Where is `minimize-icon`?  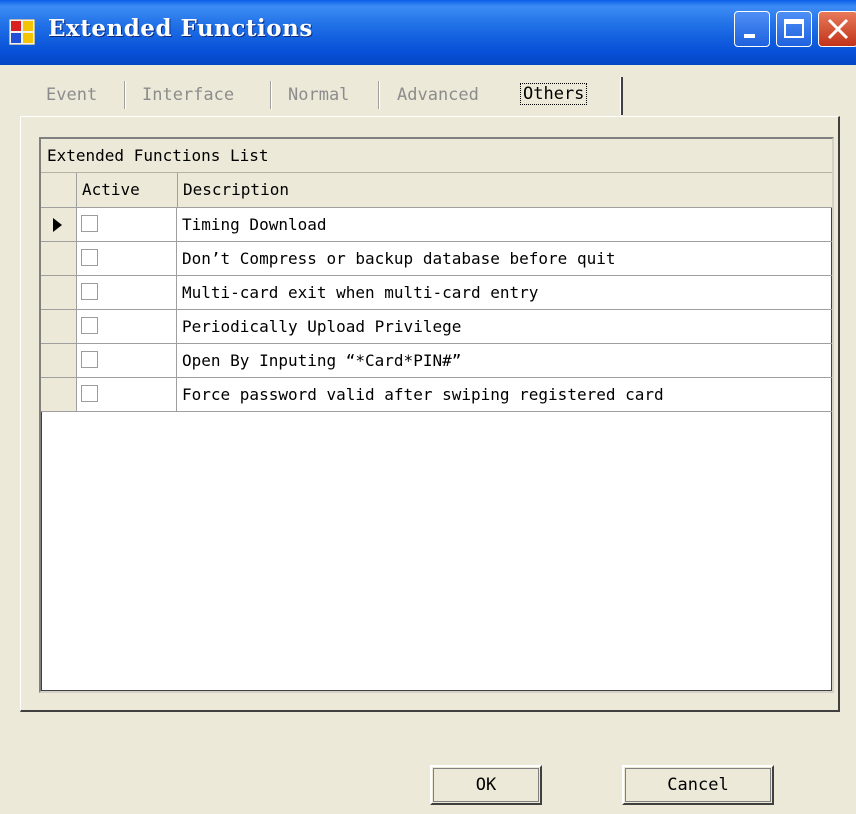 minimize-icon is located at coordinates (749, 36).